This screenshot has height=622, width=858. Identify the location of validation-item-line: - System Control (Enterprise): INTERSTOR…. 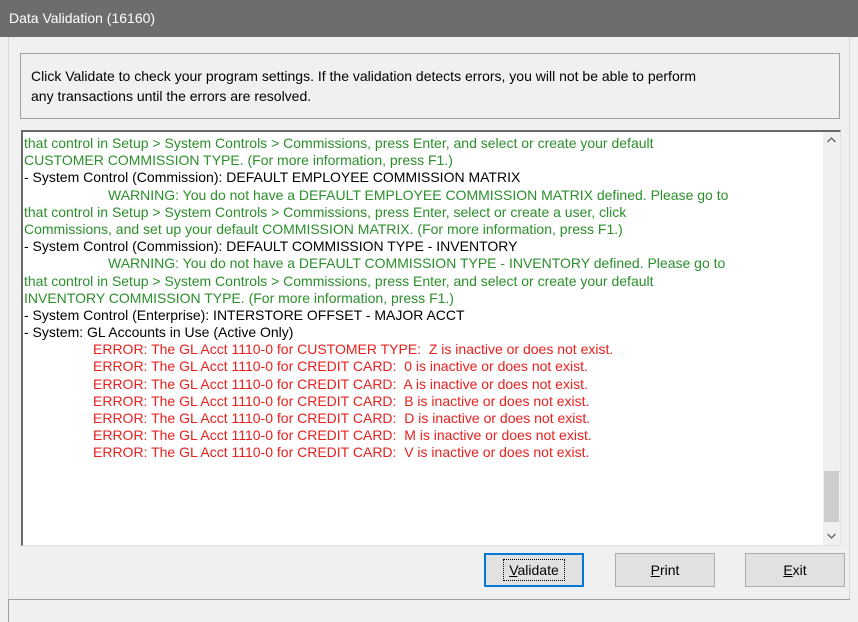
(244, 314).